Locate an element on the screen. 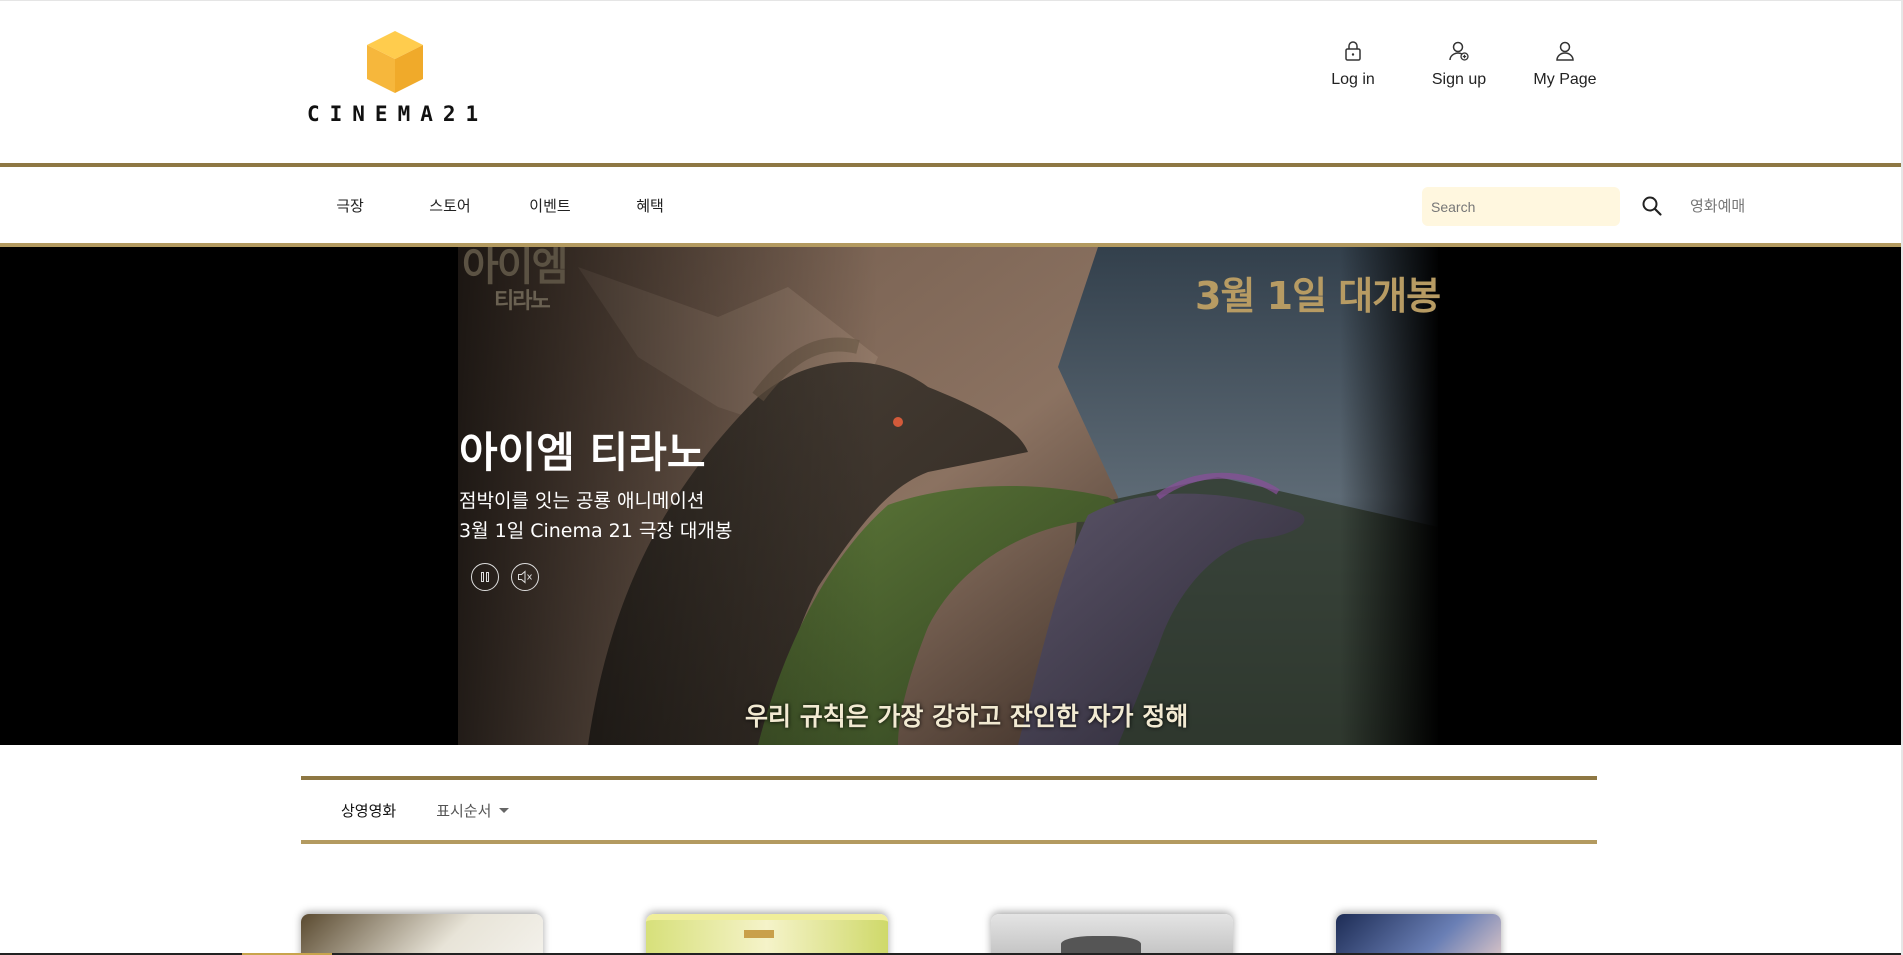  nav-items: 극장 스토어 이벤트 혜택 is located at coordinates (500, 205).